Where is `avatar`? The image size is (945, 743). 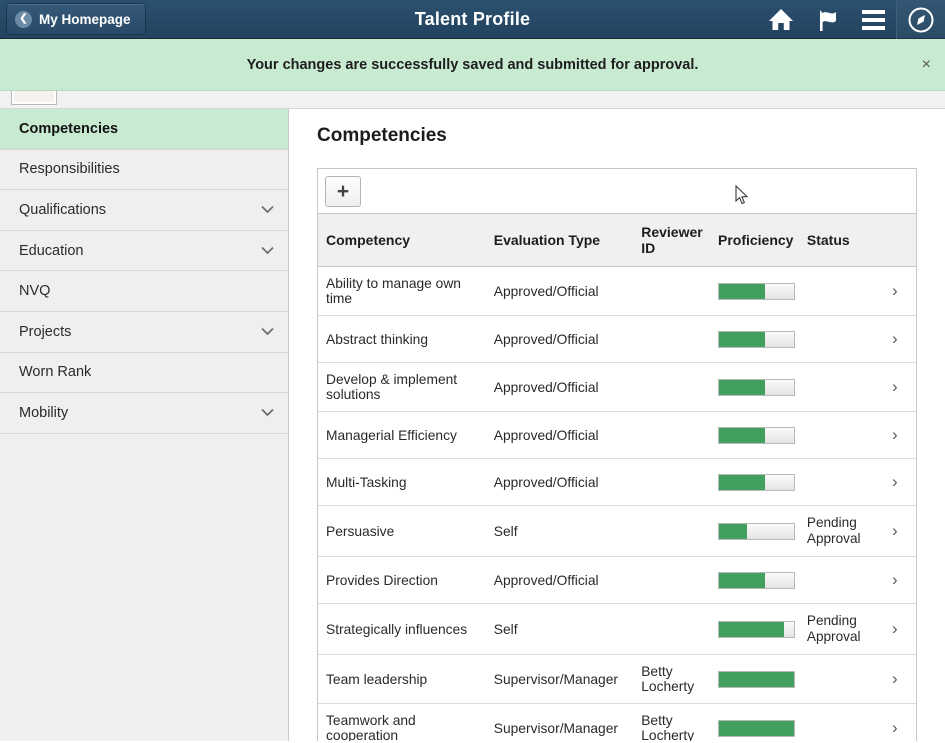
avatar is located at coordinates (34, 98).